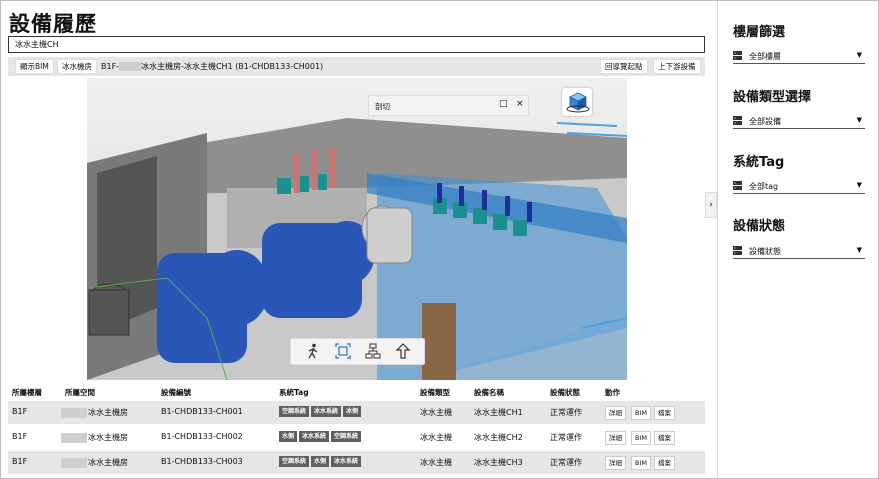 Image resolution: width=879 pixels, height=479 pixels. I want to click on back-to-start-button: 回導覽起點, so click(624, 66).